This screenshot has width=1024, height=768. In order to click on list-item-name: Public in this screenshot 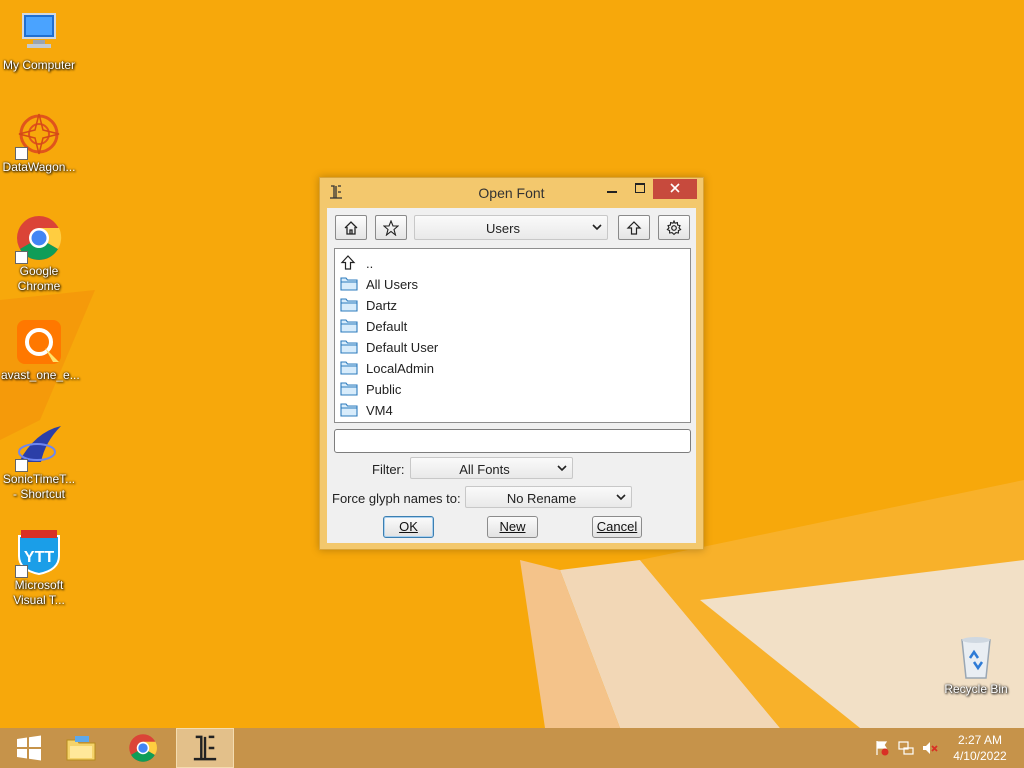, I will do `click(384, 389)`.